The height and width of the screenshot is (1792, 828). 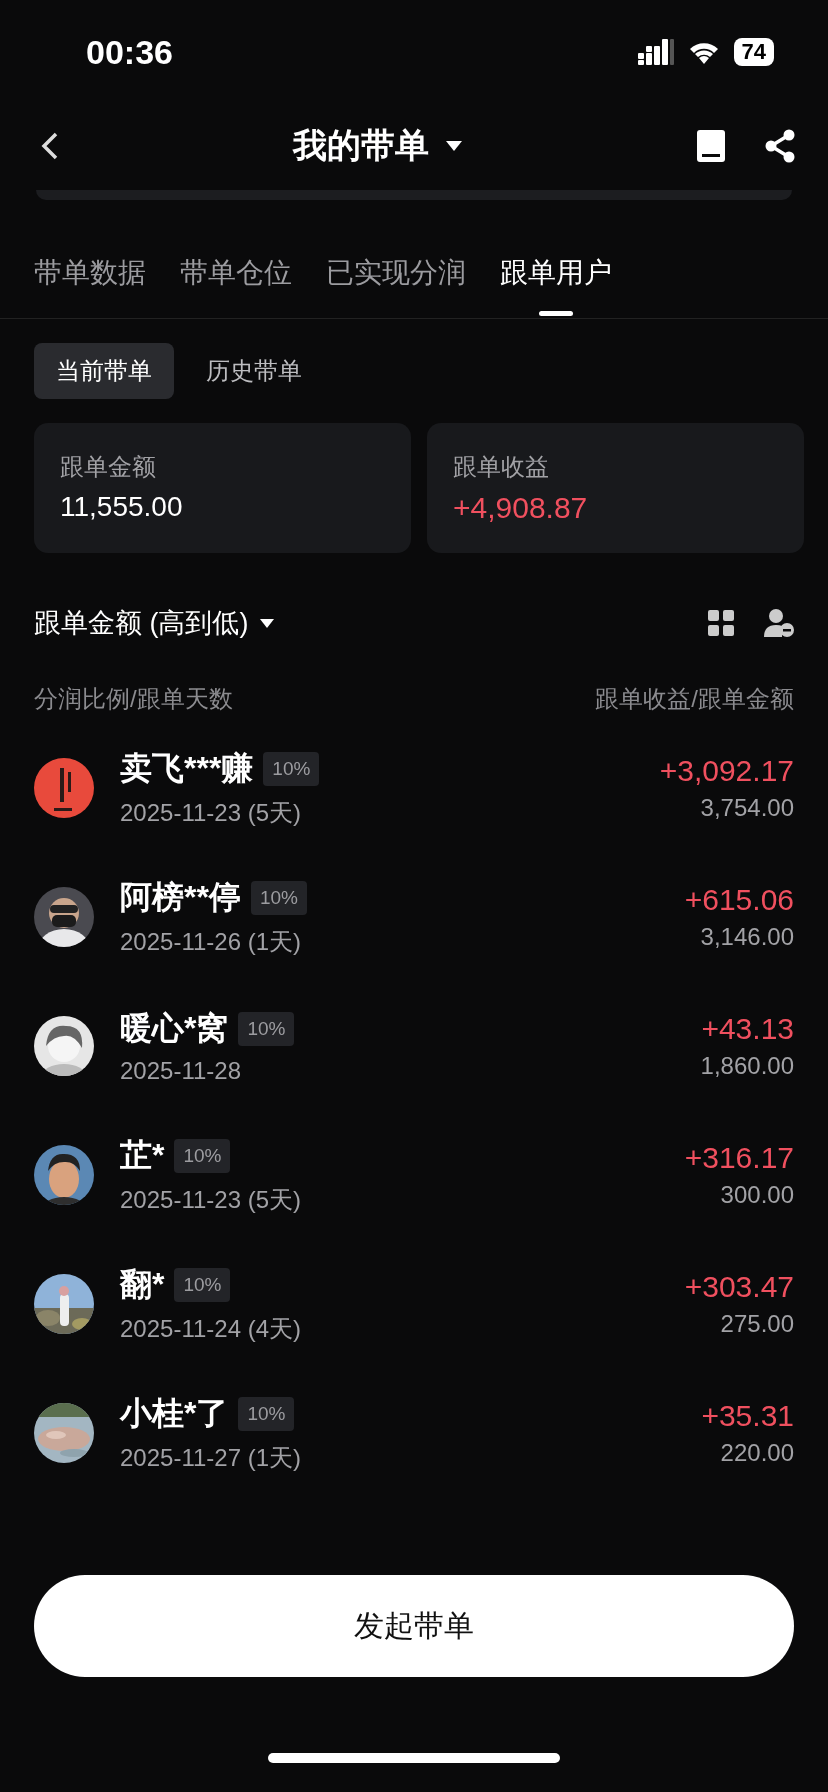 What do you see at coordinates (747, 807) in the screenshot?
I see `amount-value: 3,754.00` at bounding box center [747, 807].